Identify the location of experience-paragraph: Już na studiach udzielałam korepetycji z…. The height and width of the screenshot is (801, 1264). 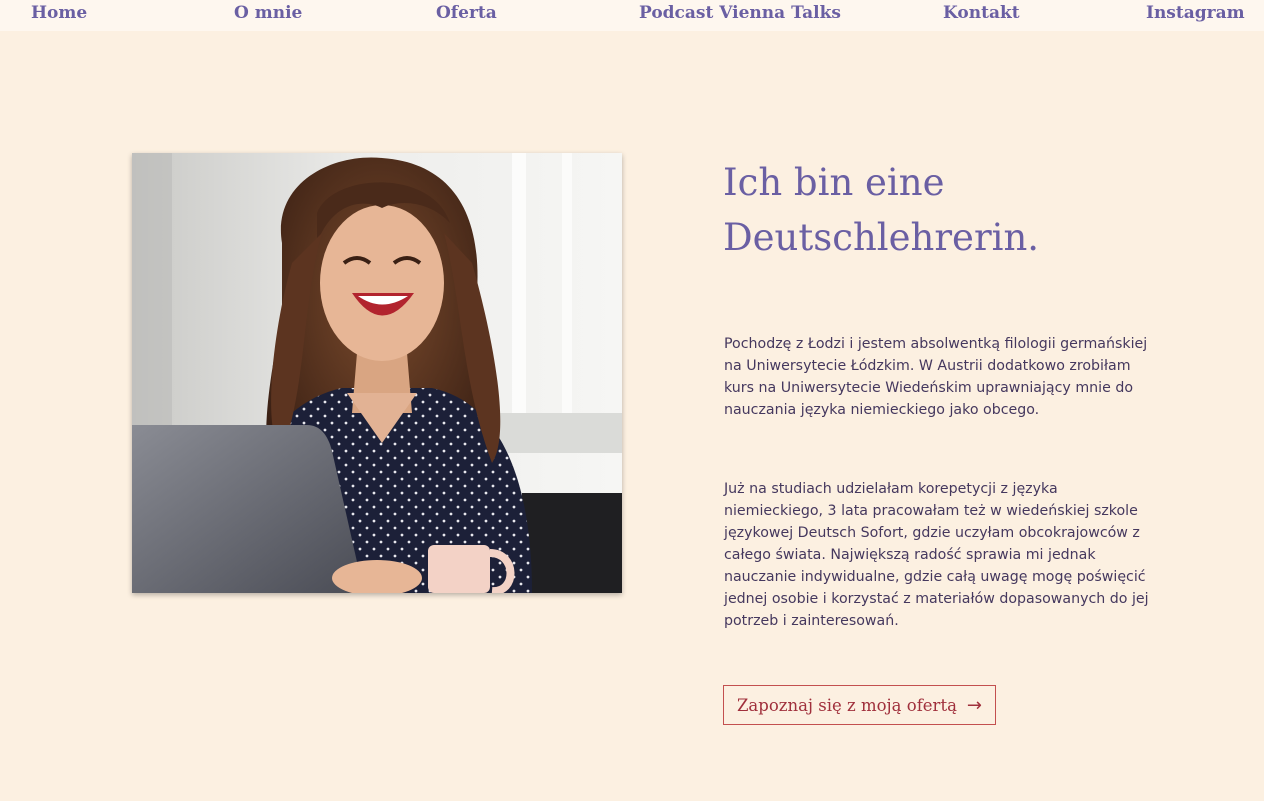
(936, 555).